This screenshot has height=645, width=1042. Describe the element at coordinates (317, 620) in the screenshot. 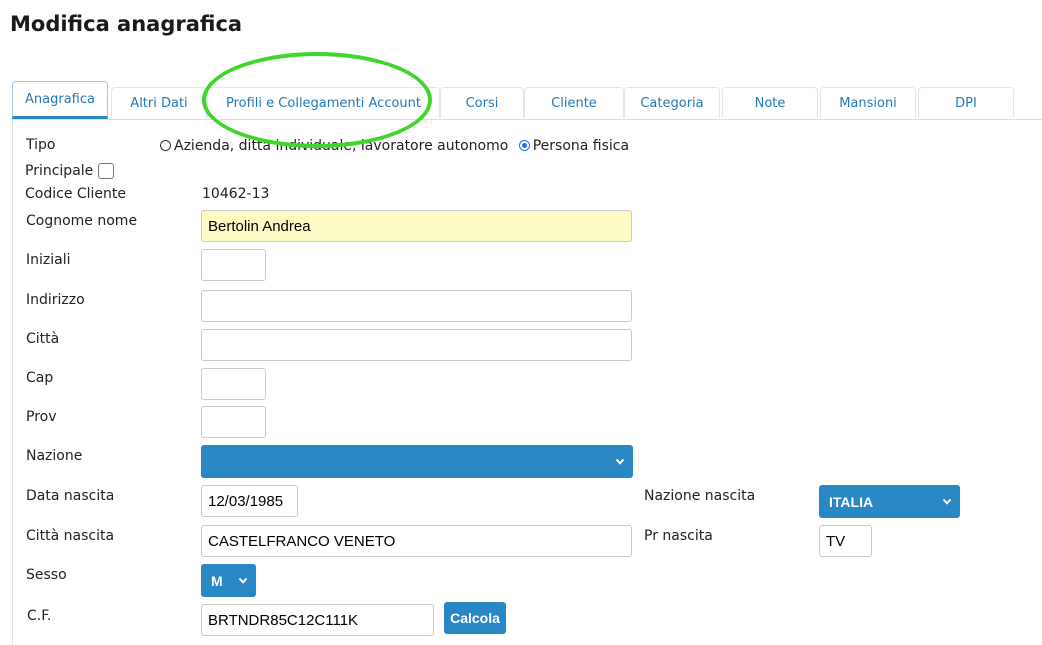

I see `cf-input: BRTNDR85C12C111K` at that location.